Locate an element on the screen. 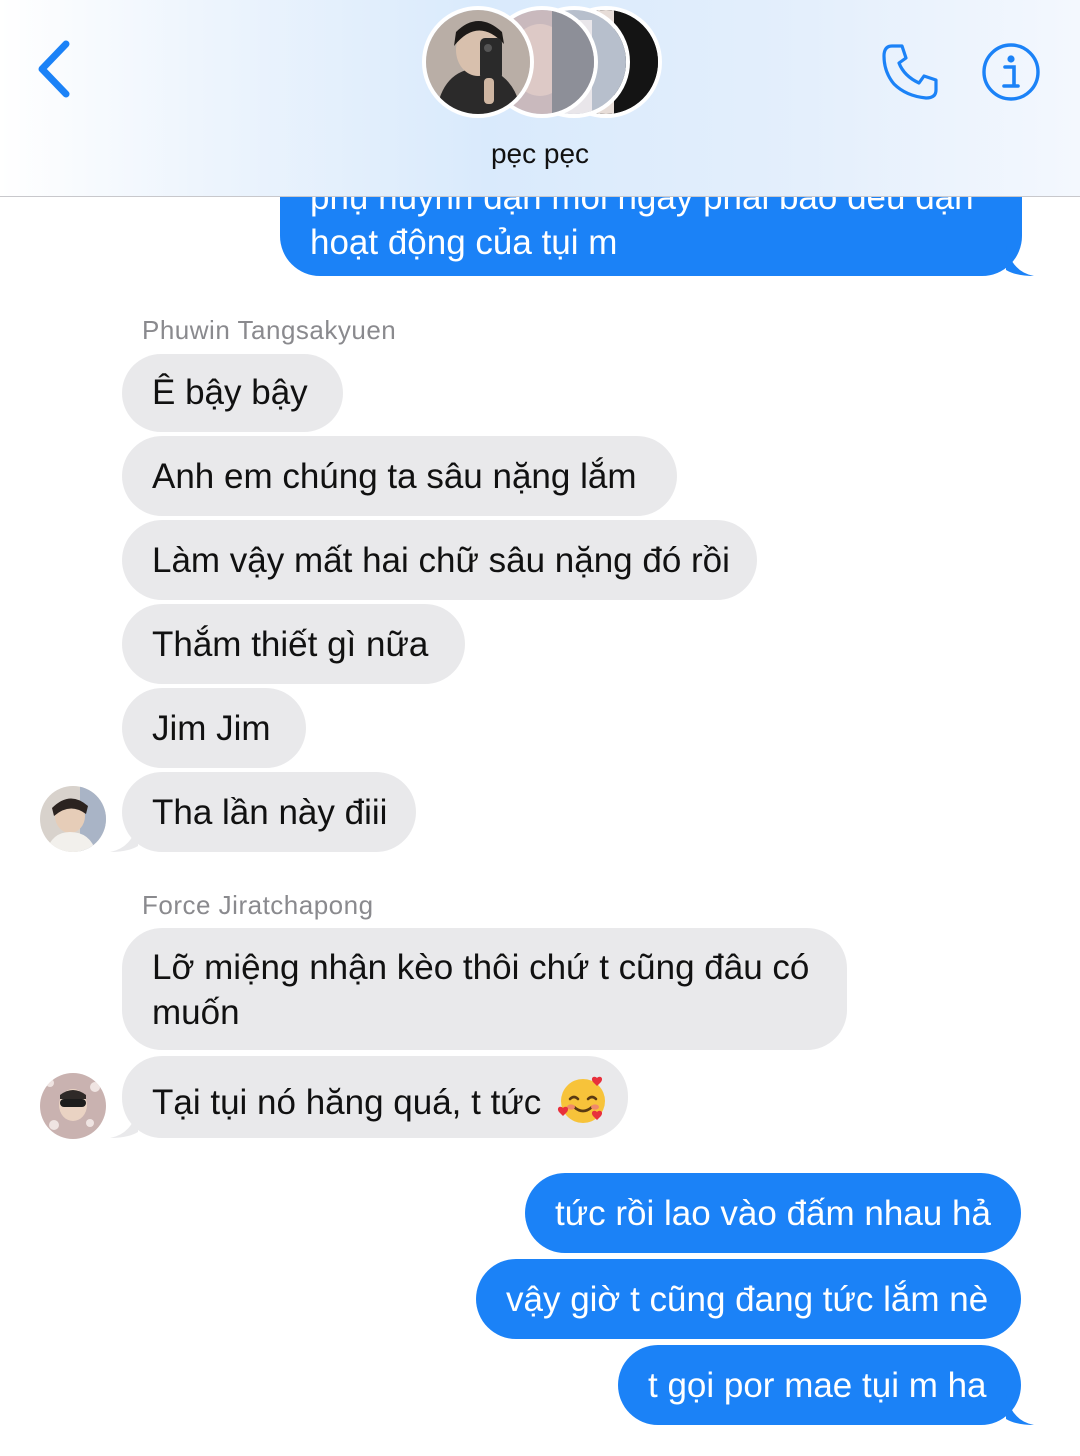 The height and width of the screenshot is (1456, 1080). message-text: Anh em chúng ta sâu nặng lắm is located at coordinates (394, 476).